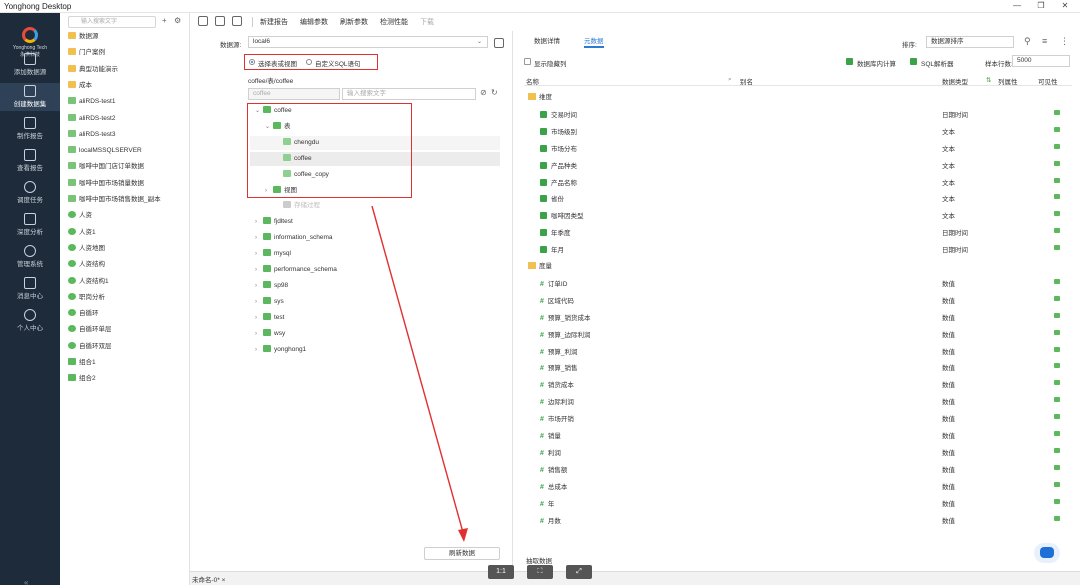 The width and height of the screenshot is (1080, 587). What do you see at coordinates (462, 553) in the screenshot?
I see `refresh-data-button: 刷新数据` at bounding box center [462, 553].